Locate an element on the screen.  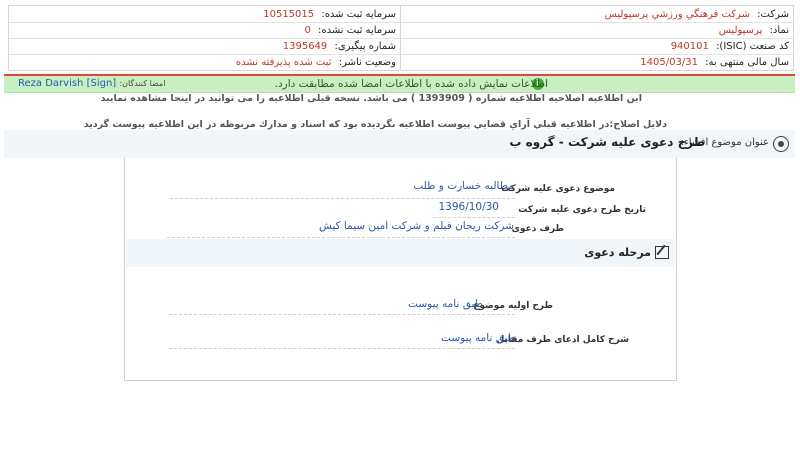
tracking-value: 1395649 is located at coordinates (305, 46).